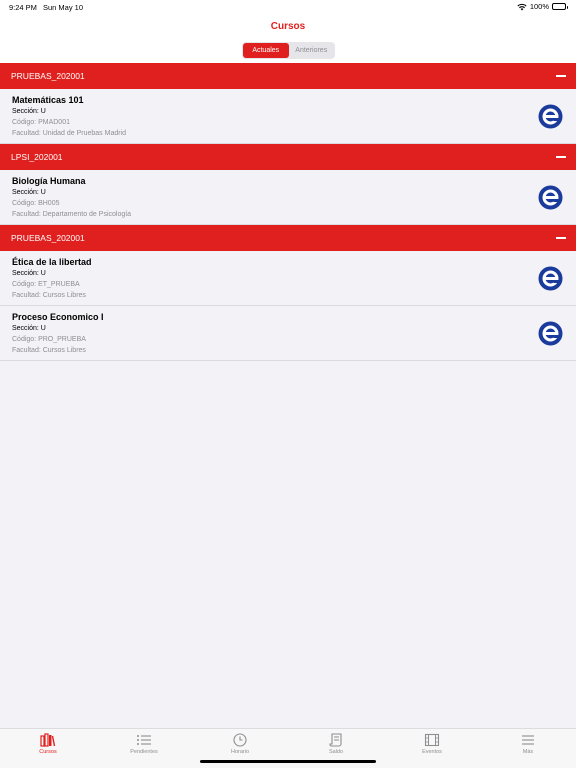 Image resolution: width=576 pixels, height=768 pixels. What do you see at coordinates (288, 7) in the screenshot?
I see `status-bar: 9:24 PM Sun May 10 100%` at bounding box center [288, 7].